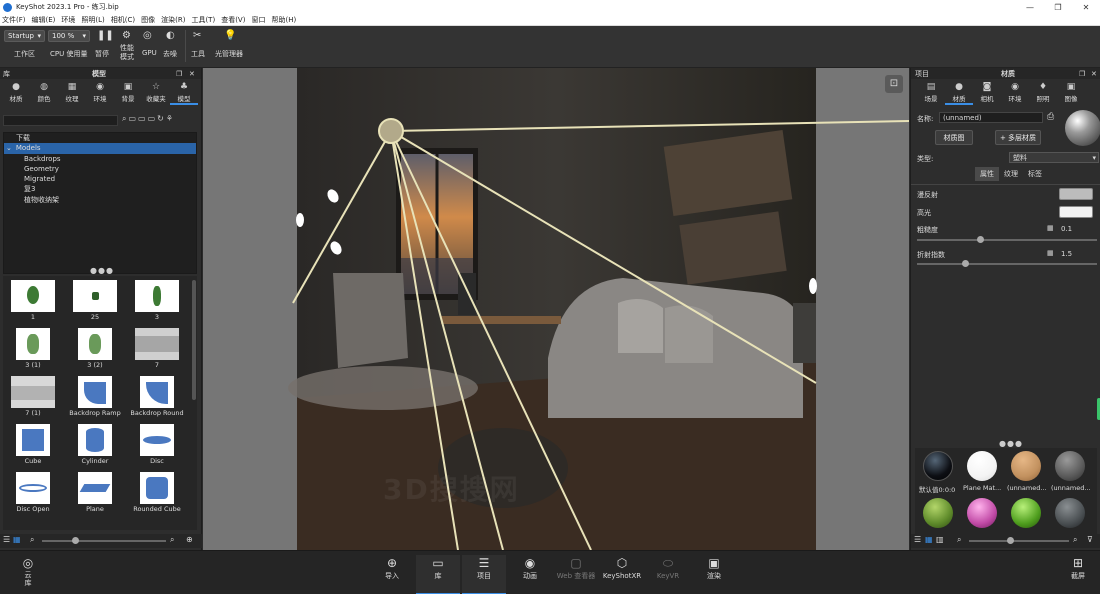 Image resolution: width=1100 pixels, height=594 pixels. I want to click on upload-icon: ⊕, so click(189, 539).